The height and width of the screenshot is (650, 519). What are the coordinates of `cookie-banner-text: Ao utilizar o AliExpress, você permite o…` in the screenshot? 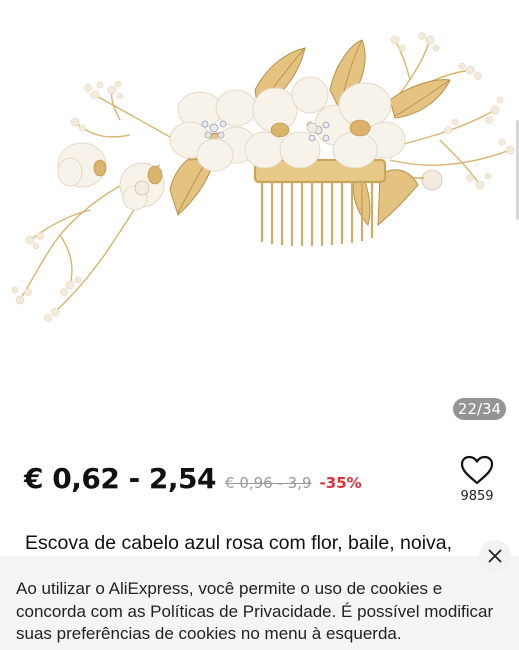 It's located at (255, 611).